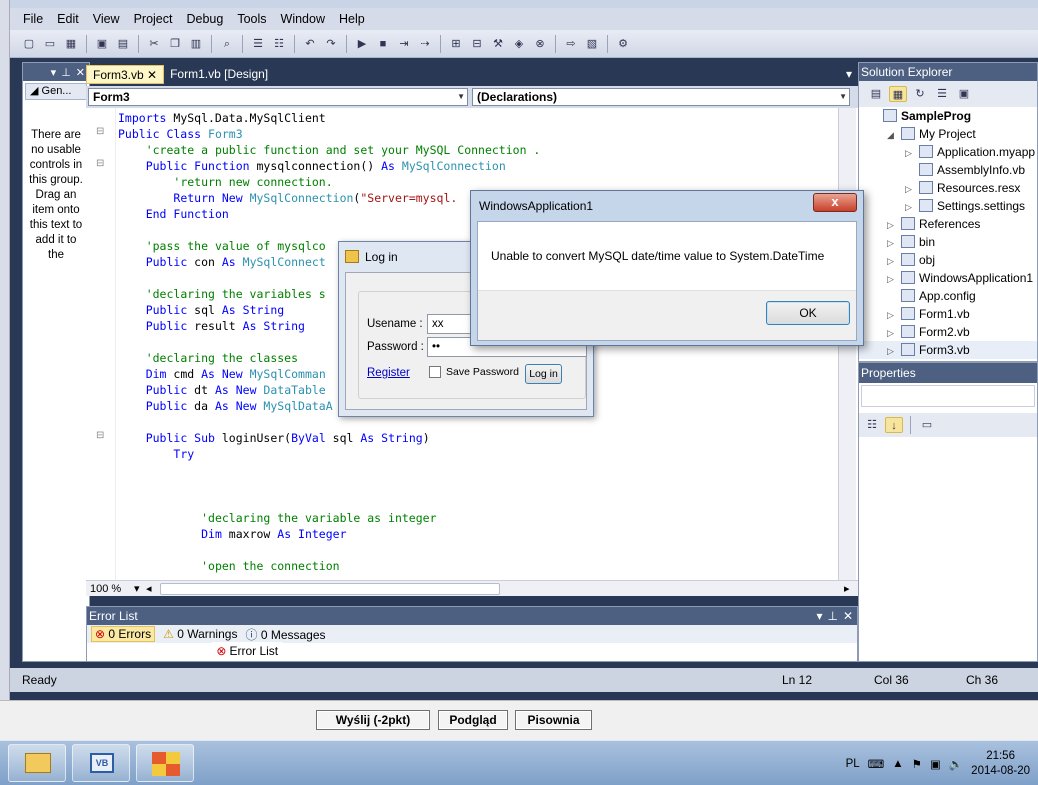 The image size is (1038, 785). What do you see at coordinates (101, 763) in the screenshot?
I see `taskbar-visual-studio: VB` at bounding box center [101, 763].